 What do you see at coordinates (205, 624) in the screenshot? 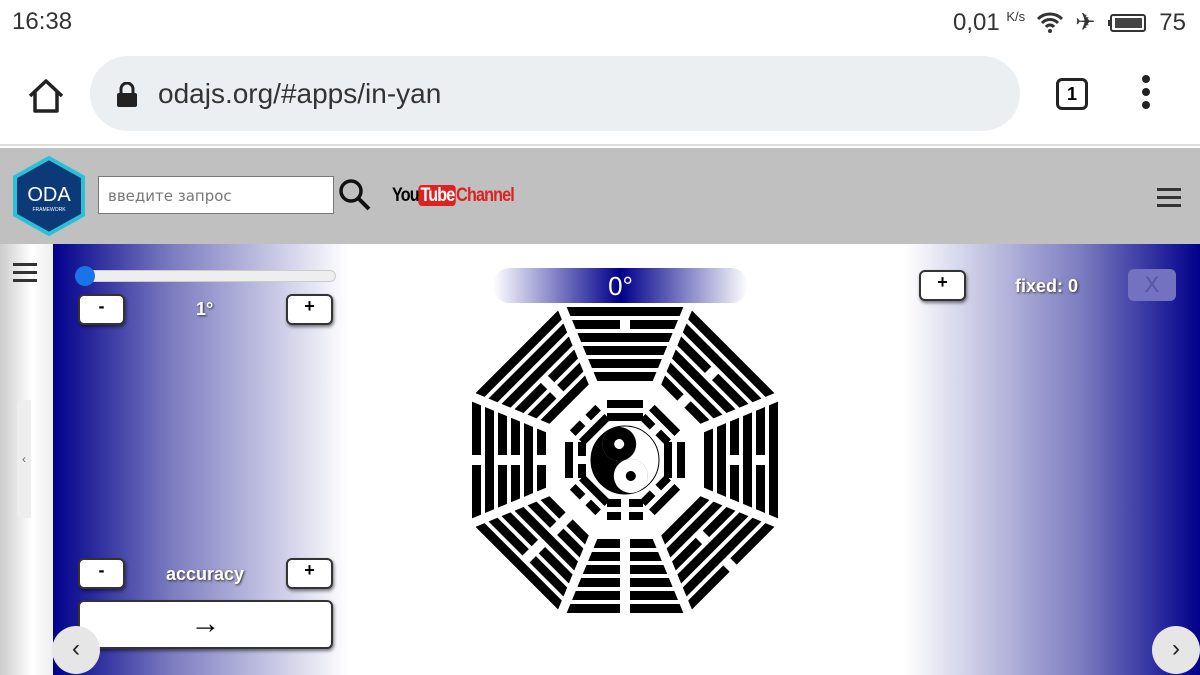
I see `go-arrow-button: →` at bounding box center [205, 624].